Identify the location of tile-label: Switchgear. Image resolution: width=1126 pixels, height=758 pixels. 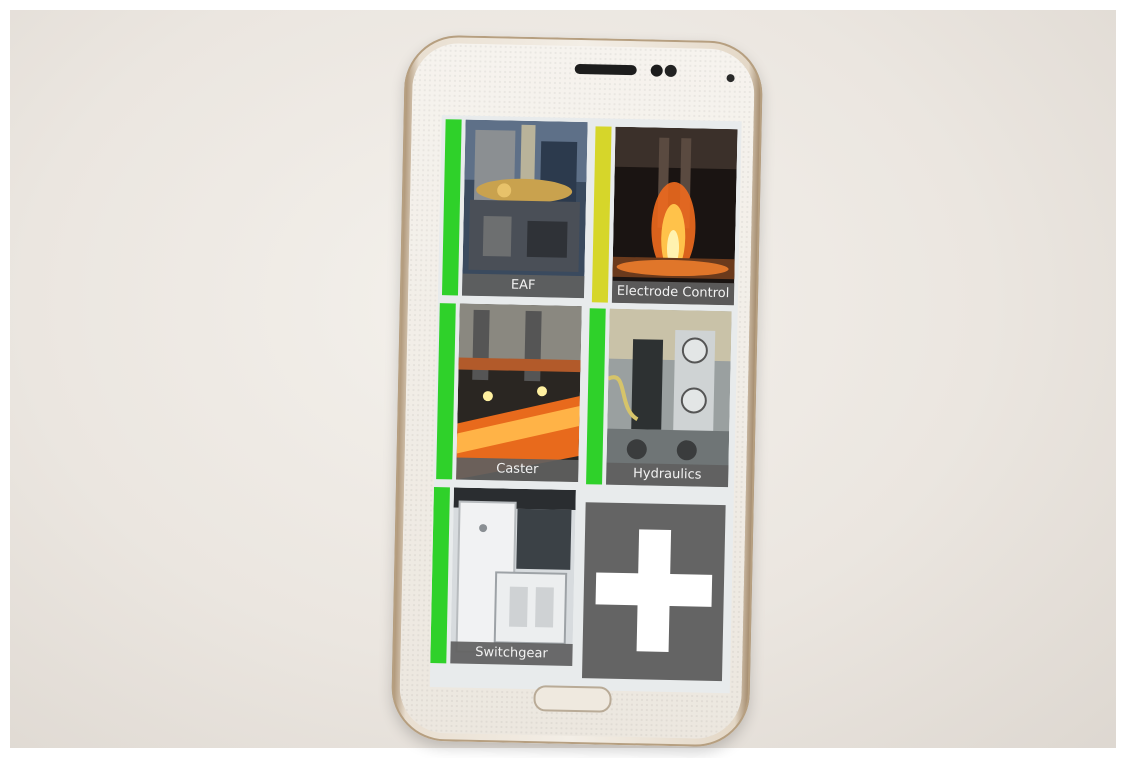
(511, 653).